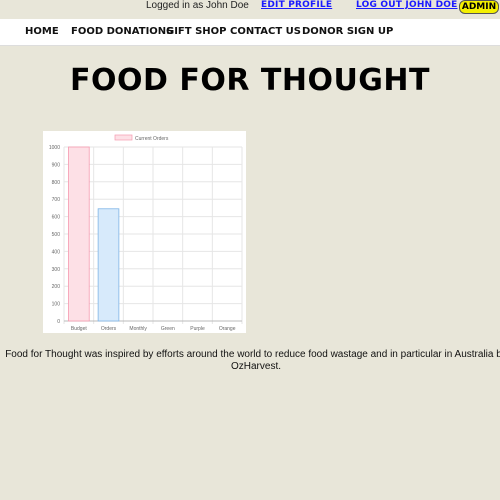 The width and height of the screenshot is (500, 500). I want to click on y-tick-label: 0, so click(58, 322).